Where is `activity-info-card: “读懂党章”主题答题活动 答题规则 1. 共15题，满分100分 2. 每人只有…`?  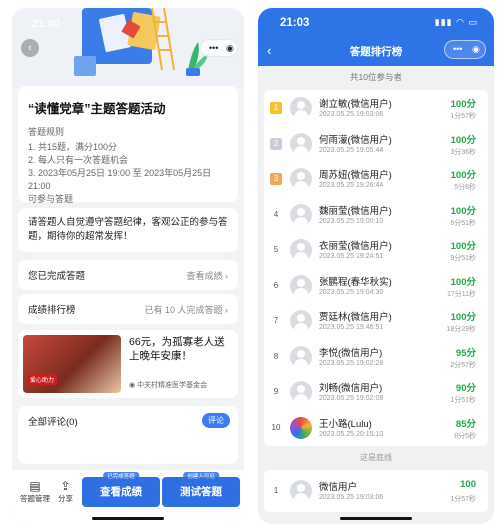
activity-info-card: “读懂党章”主题答题活动 答题规则 1. 共15题，满分100分 2. 每人只有… is located at coordinates (128, 145).